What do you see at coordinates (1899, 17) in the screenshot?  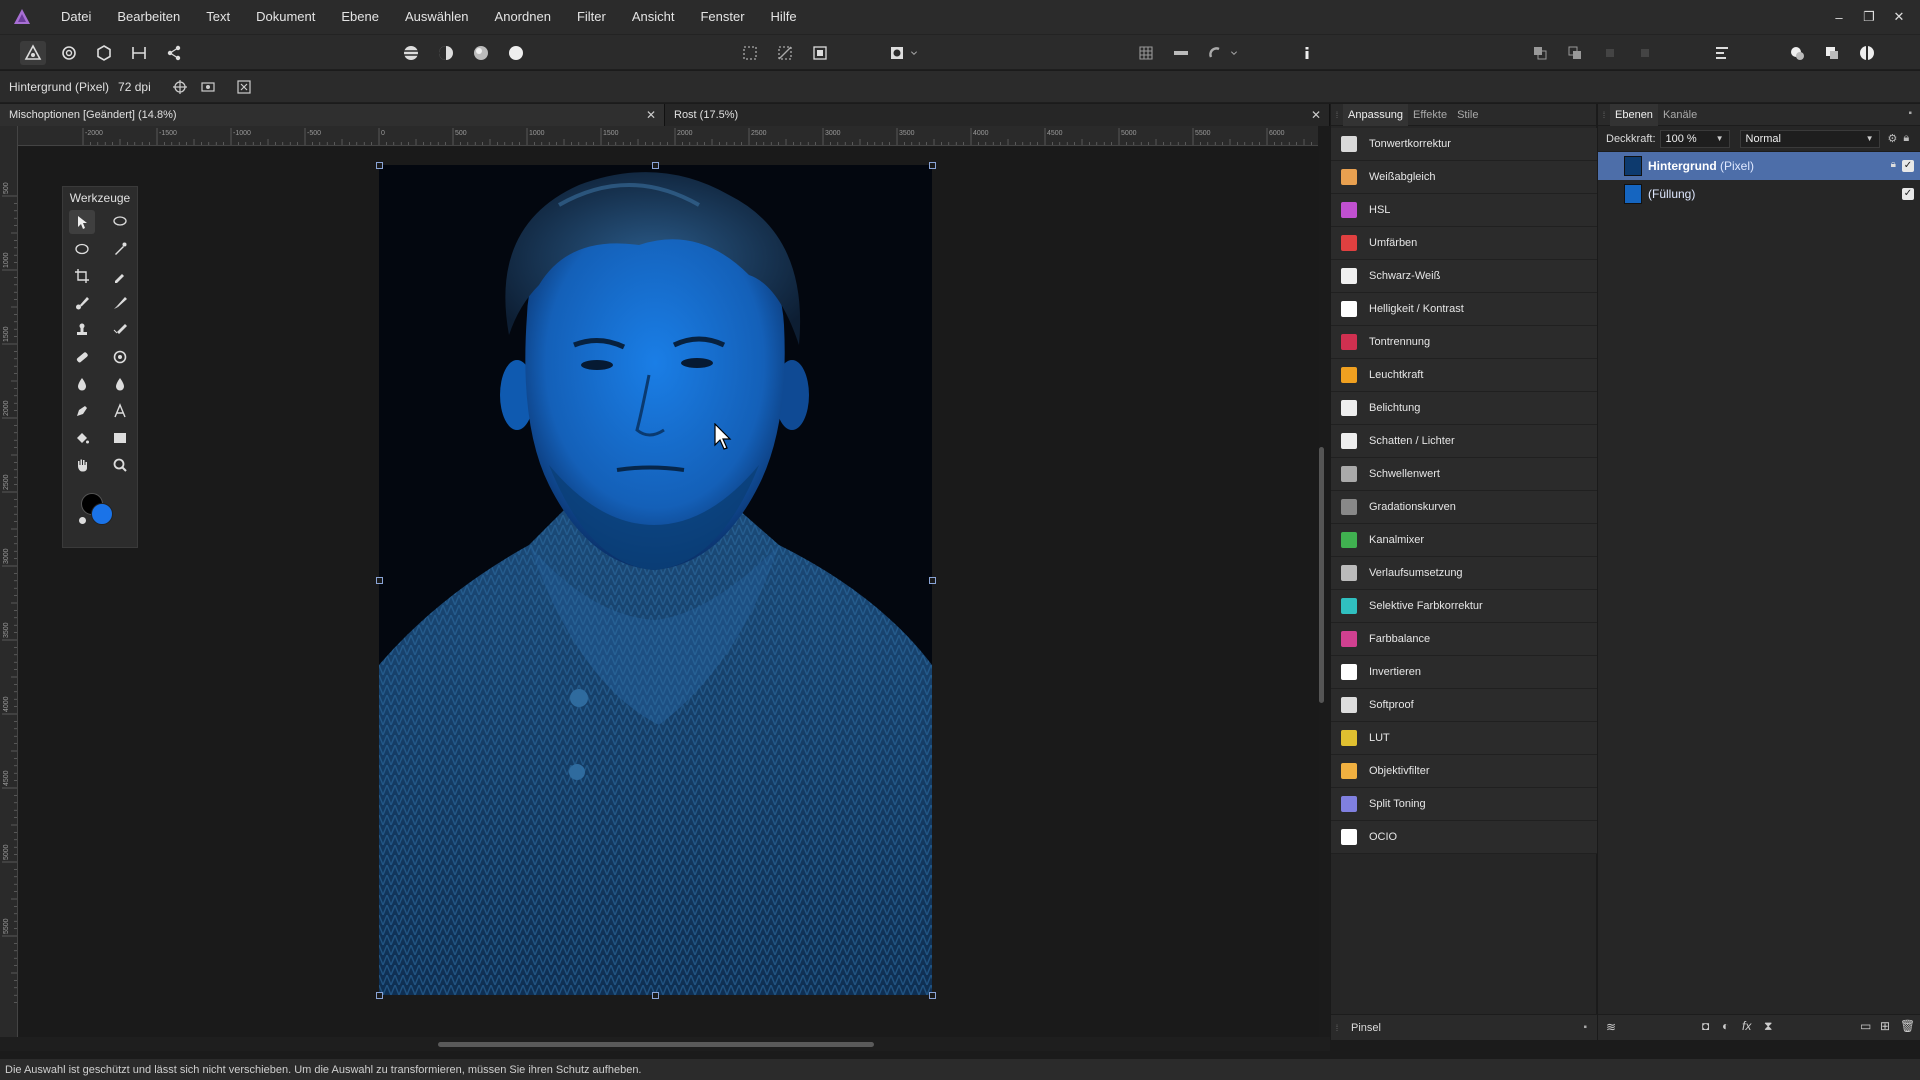 I see `close-window-button: ✕` at bounding box center [1899, 17].